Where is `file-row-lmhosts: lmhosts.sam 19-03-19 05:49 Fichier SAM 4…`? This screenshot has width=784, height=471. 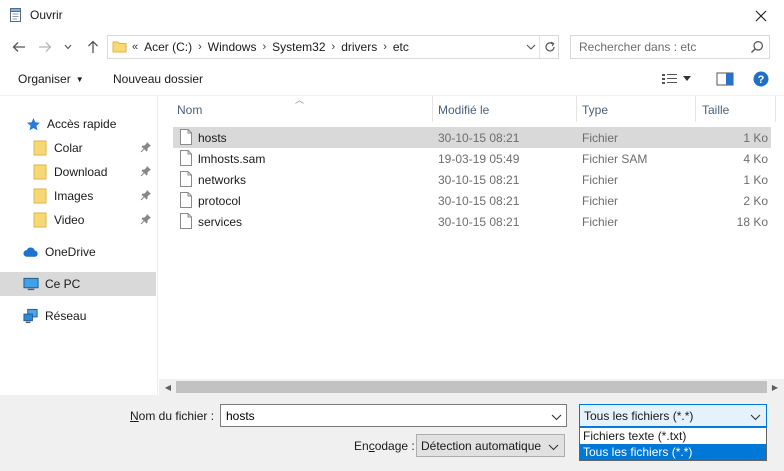
file-row-lmhosts: lmhosts.sam 19-03-19 05:49 Fichier SAM 4… is located at coordinates (472, 158).